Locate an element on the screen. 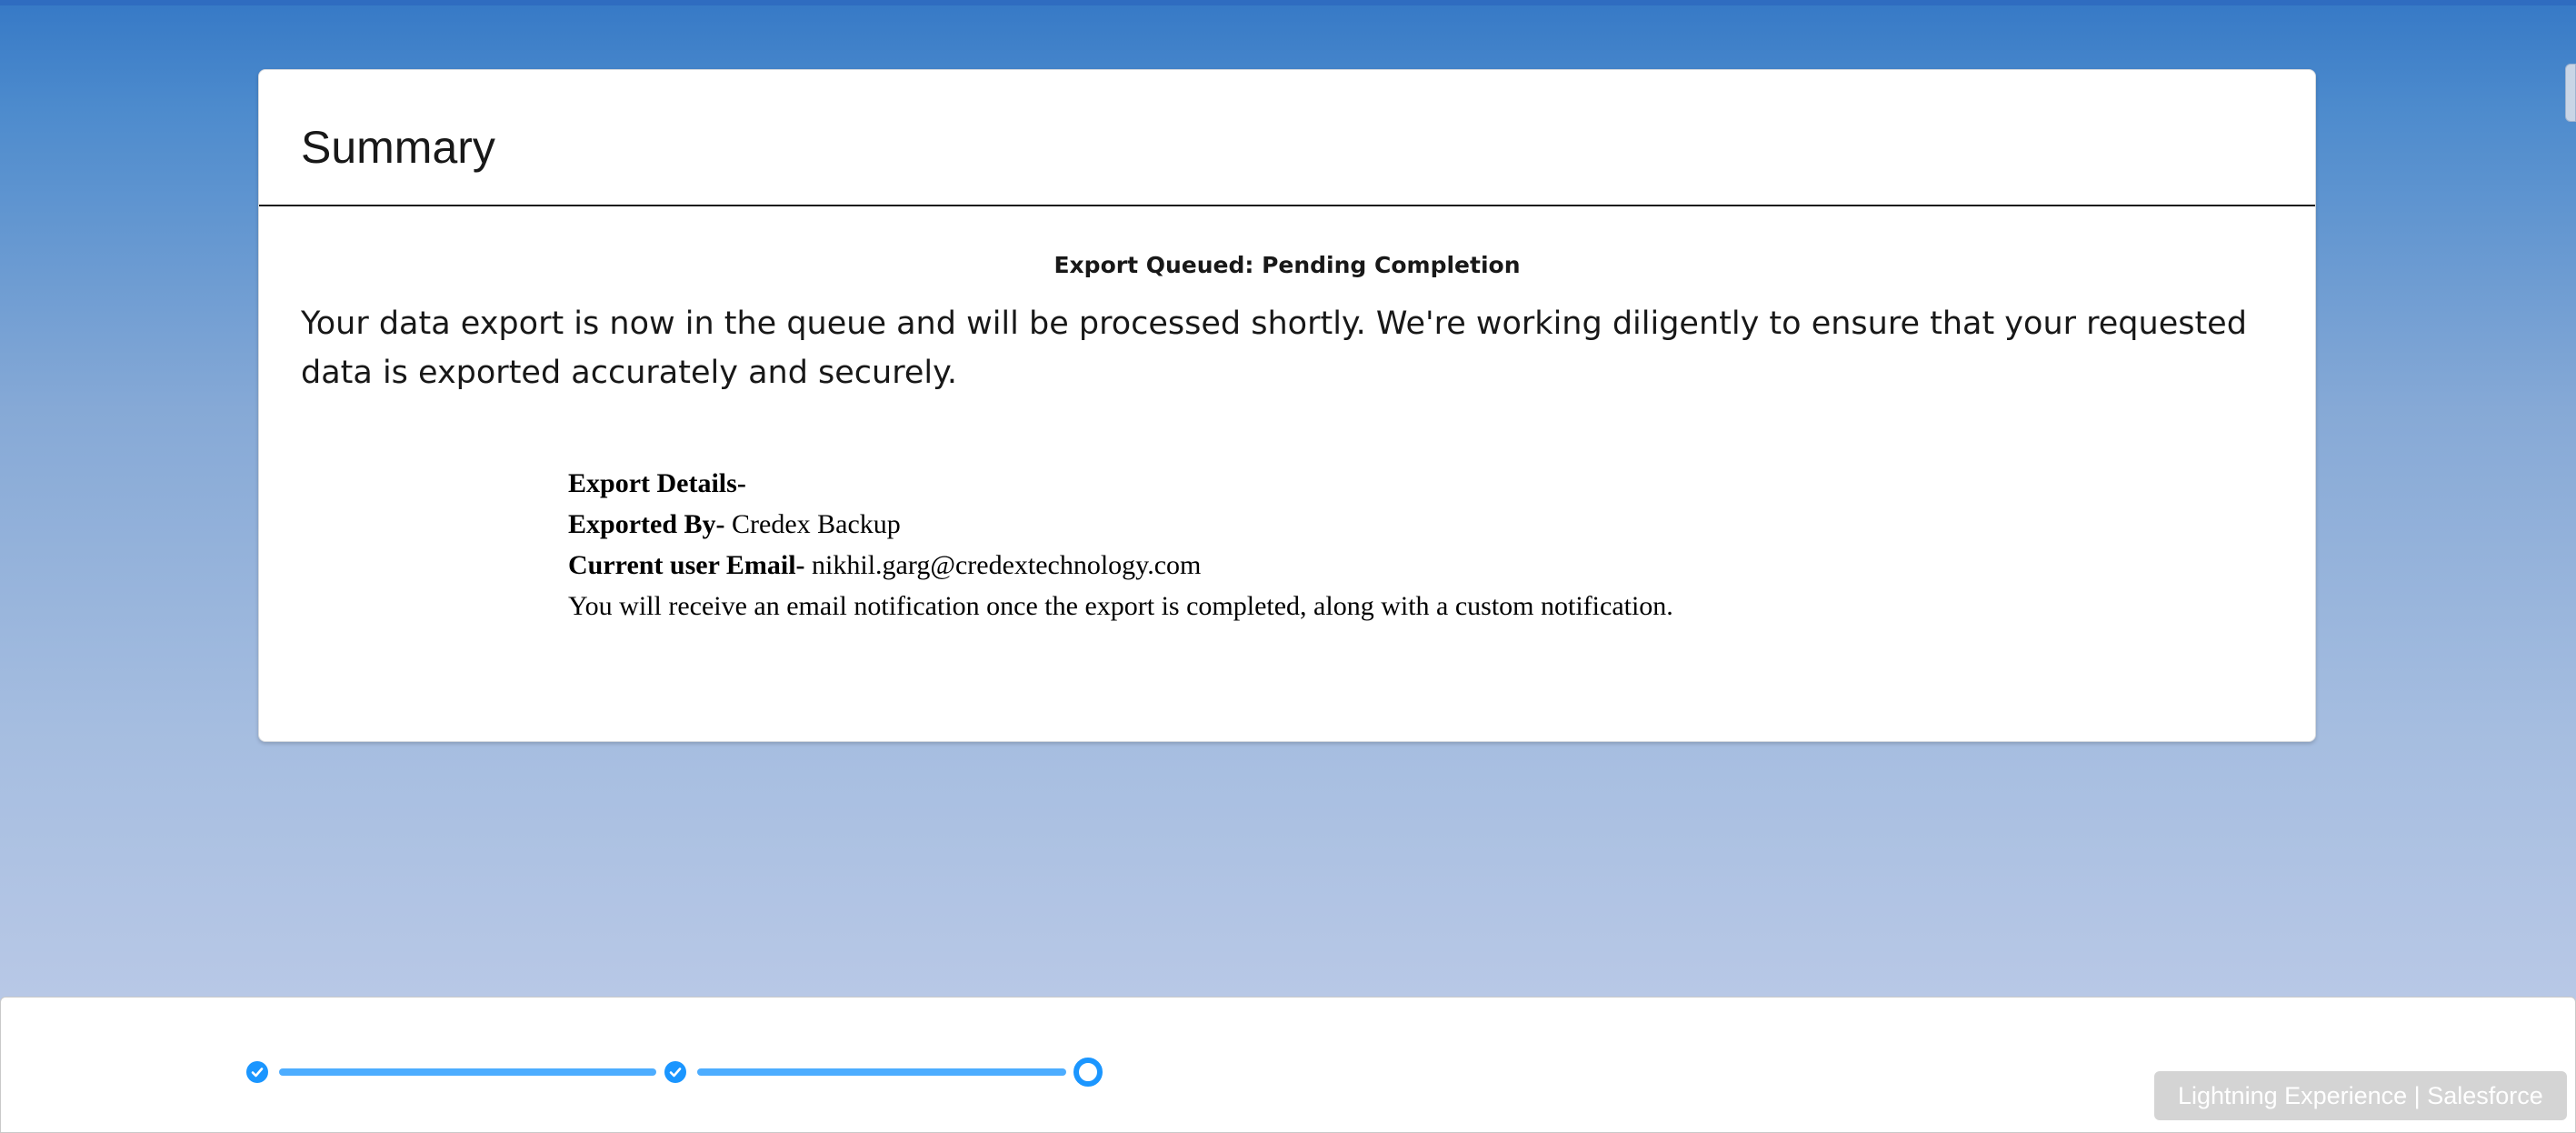 The height and width of the screenshot is (1133, 2576). scrollbar-handle is located at coordinates (2570, 93).